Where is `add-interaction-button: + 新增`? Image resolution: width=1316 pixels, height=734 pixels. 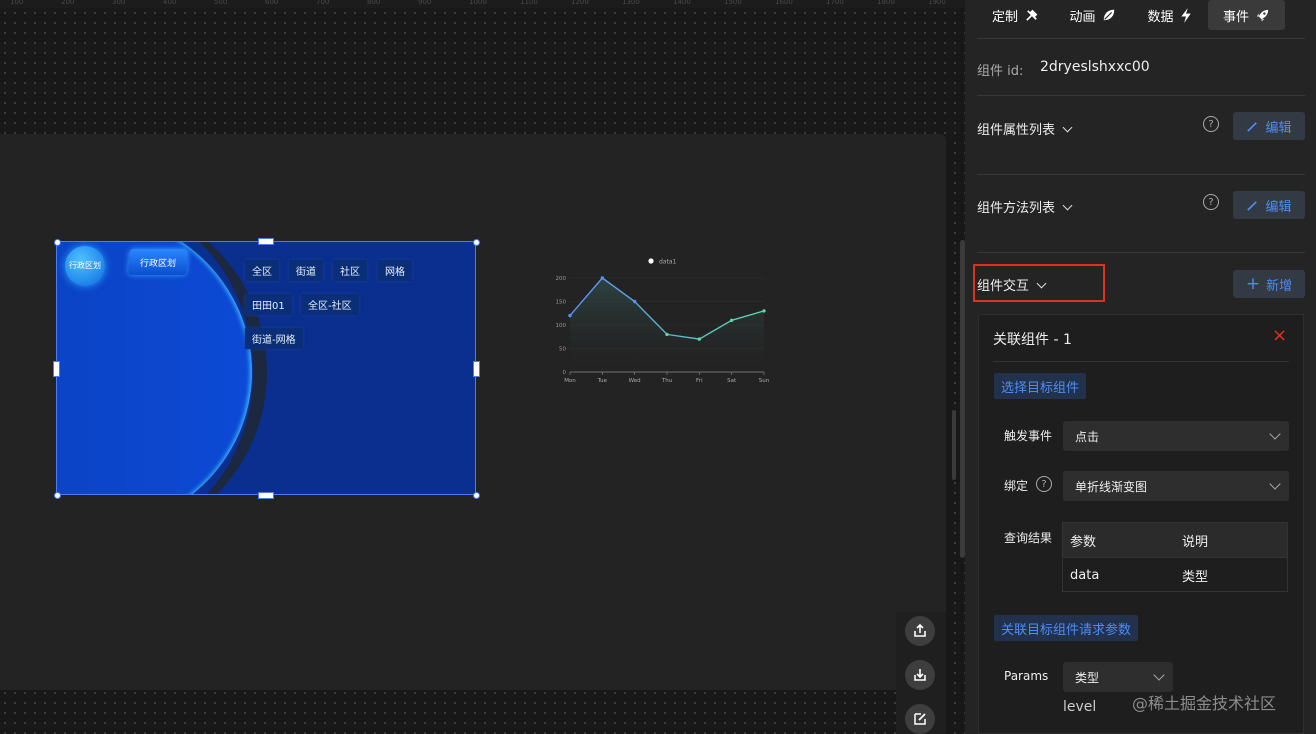 add-interaction-button: + 新增 is located at coordinates (1269, 284).